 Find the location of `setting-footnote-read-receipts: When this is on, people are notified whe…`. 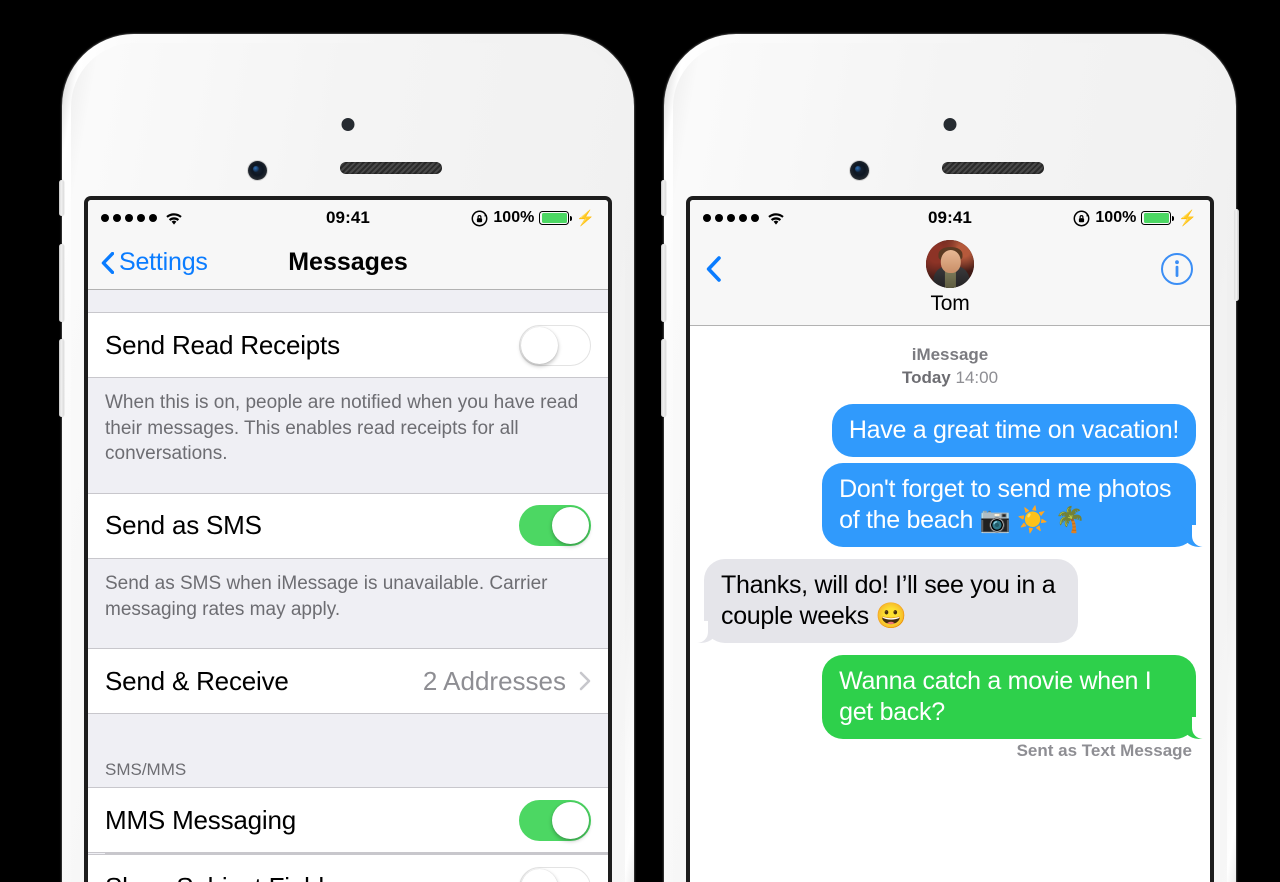

setting-footnote-read-receipts: When this is on, people are notified whe… is located at coordinates (342, 428).